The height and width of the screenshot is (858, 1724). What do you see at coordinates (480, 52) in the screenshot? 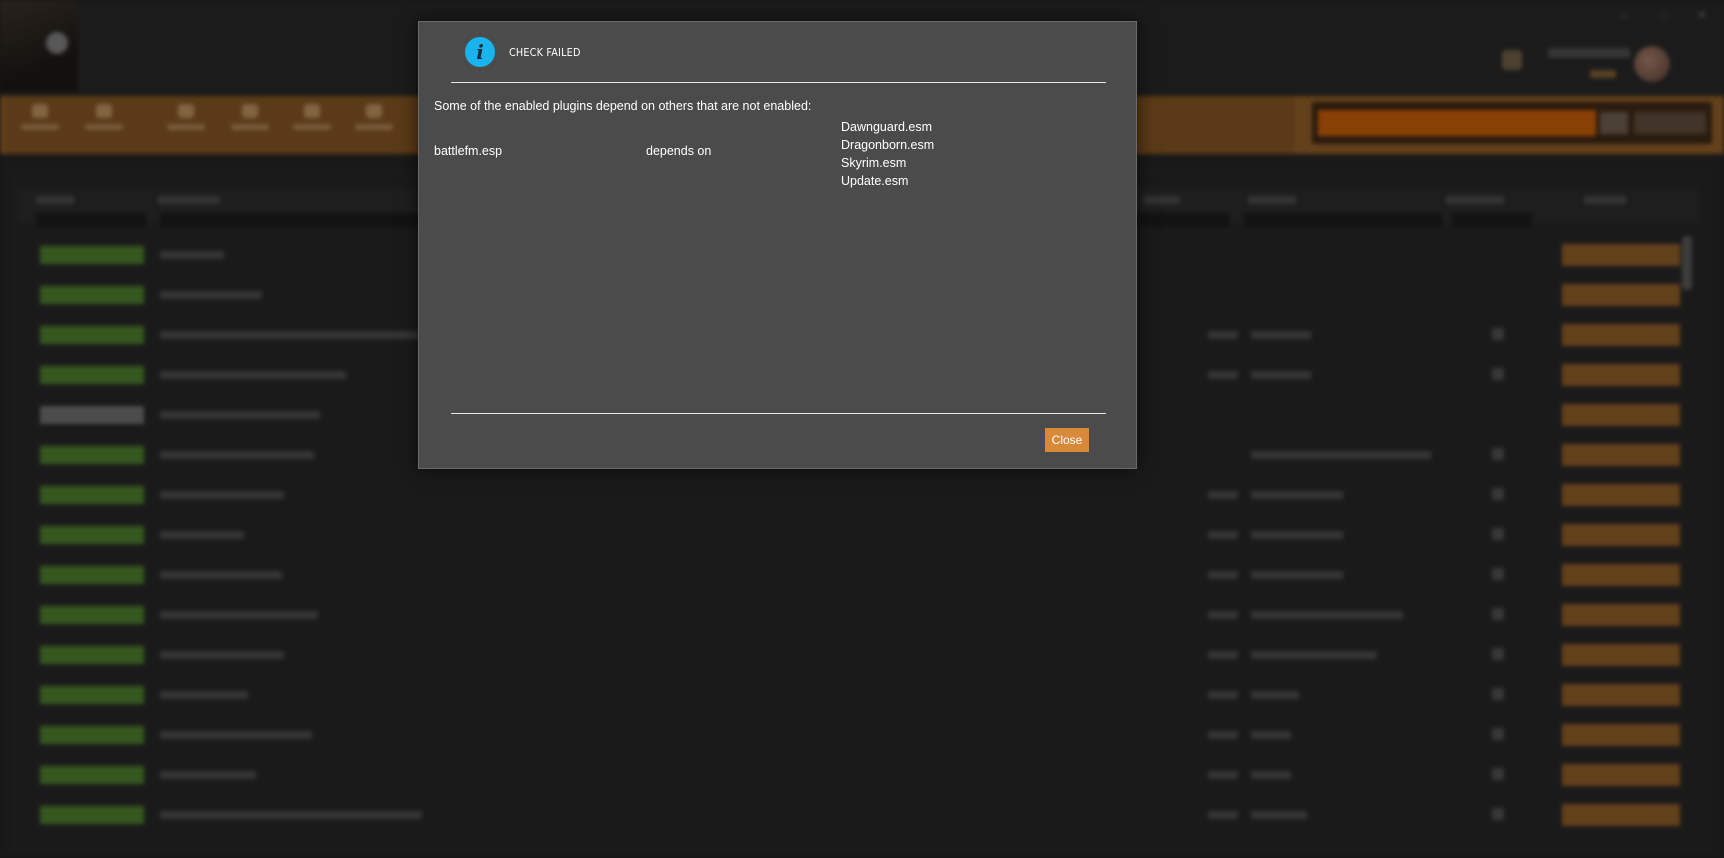
I see `info-icon: i` at bounding box center [480, 52].